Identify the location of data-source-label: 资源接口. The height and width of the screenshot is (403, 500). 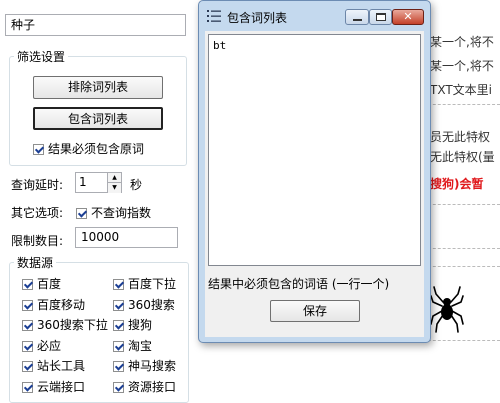
(152, 386).